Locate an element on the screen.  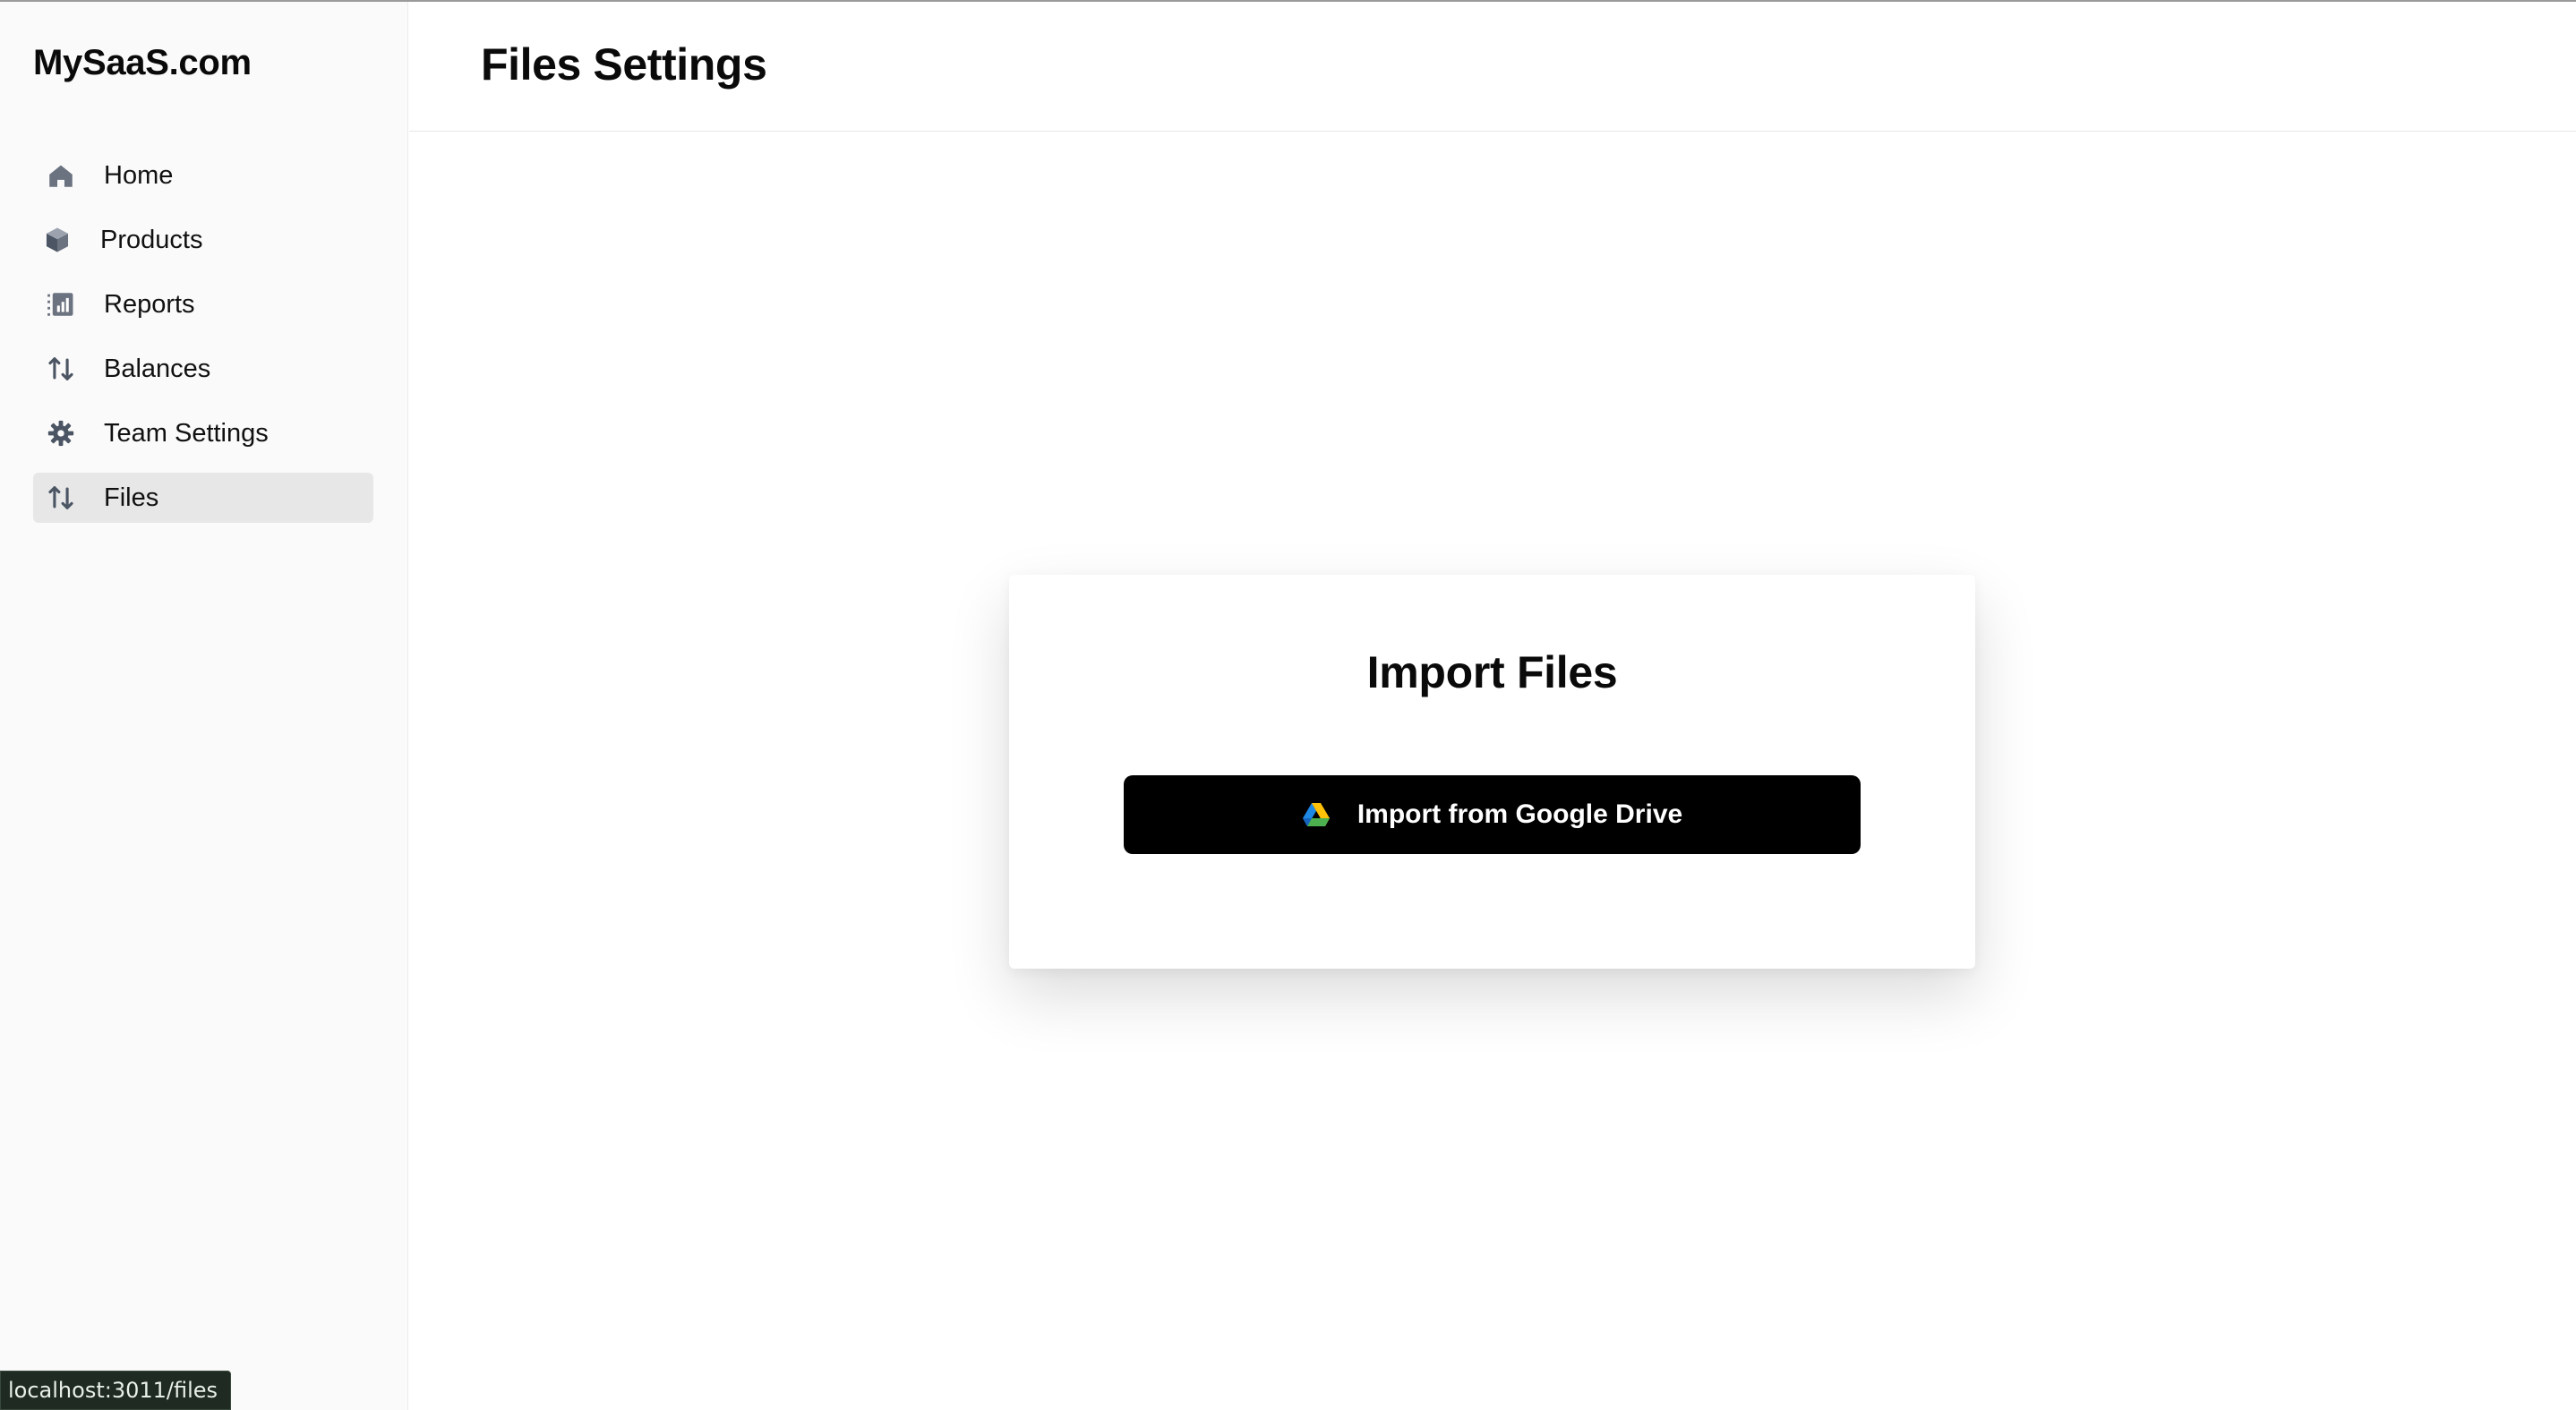
sidebar-item-products: Products is located at coordinates (203, 240).